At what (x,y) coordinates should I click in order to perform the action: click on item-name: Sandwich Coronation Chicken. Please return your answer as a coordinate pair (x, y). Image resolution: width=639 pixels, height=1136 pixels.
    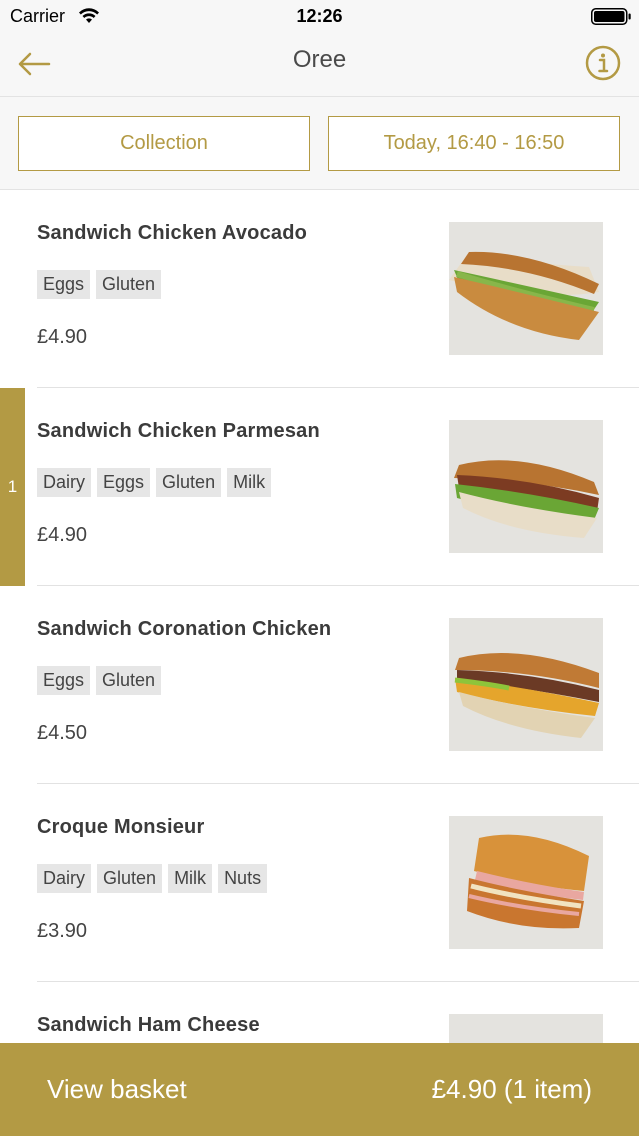
    Looking at the image, I should click on (184, 629).